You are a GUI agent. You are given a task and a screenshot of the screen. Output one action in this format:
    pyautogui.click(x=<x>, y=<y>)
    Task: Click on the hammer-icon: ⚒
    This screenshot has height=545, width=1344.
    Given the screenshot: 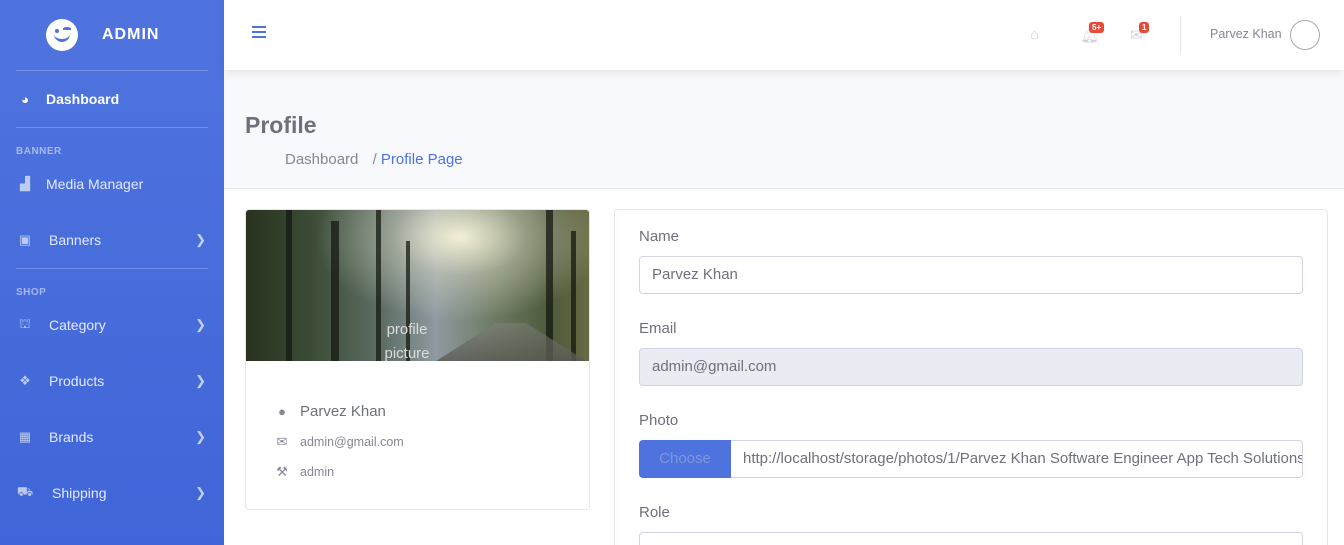 What is the action you would take?
    pyautogui.click(x=282, y=471)
    